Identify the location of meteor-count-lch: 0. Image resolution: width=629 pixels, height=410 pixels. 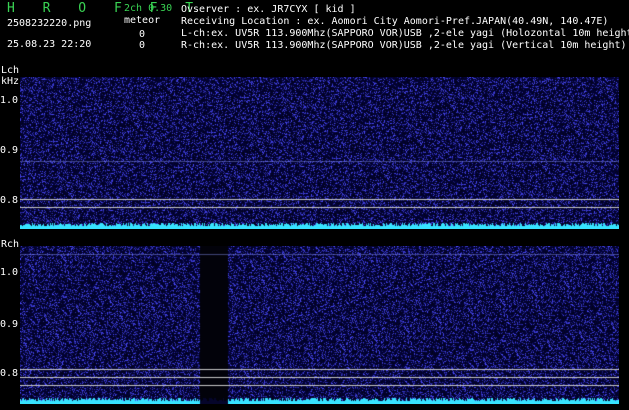
(142, 34).